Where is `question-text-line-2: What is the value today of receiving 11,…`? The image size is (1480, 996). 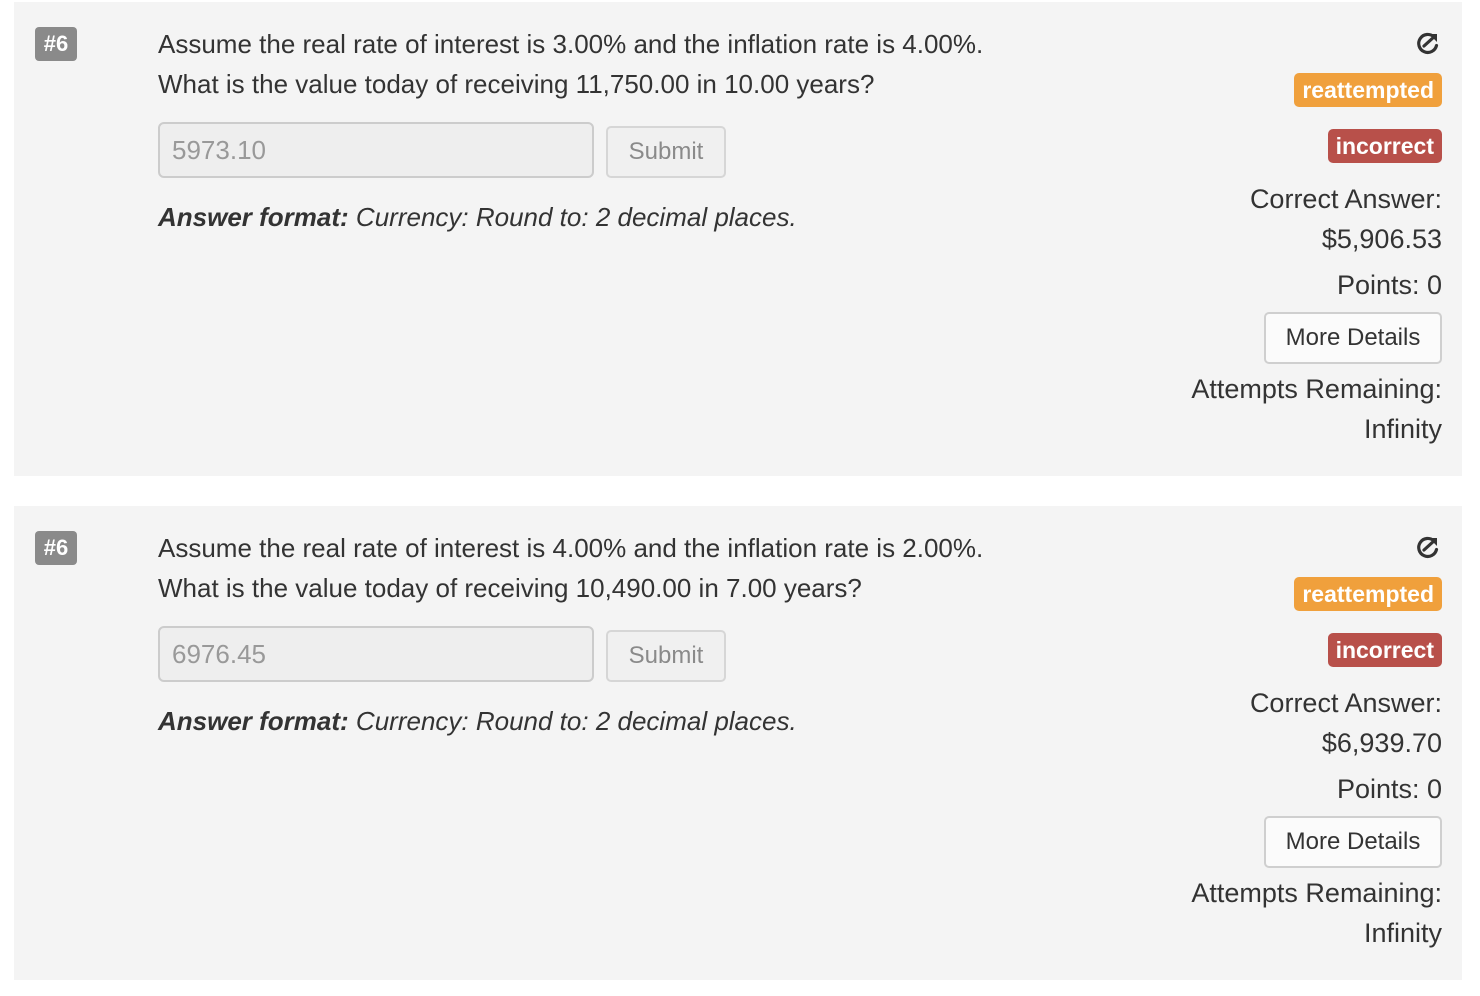 question-text-line-2: What is the value today of receiving 11,… is located at coordinates (516, 84).